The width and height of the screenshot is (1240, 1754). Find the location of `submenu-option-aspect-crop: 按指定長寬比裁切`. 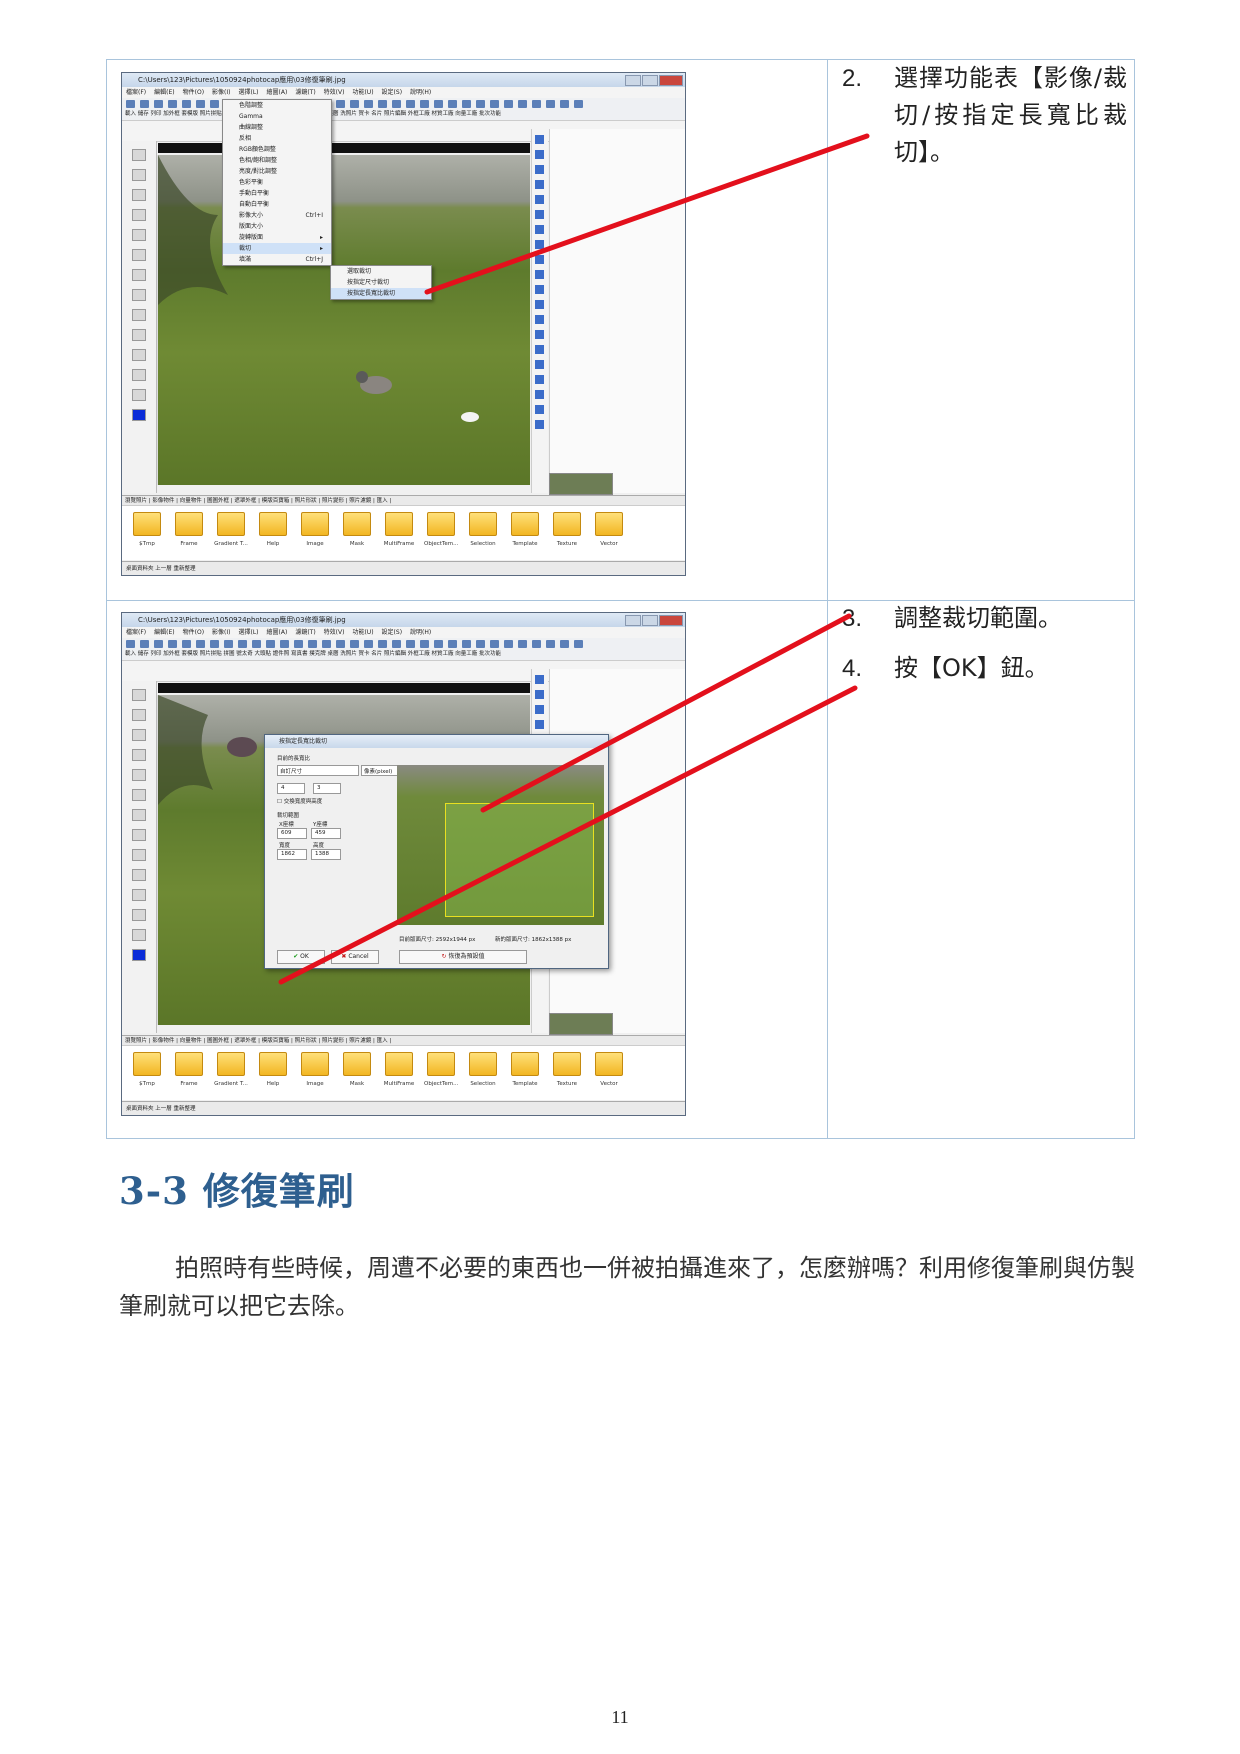

submenu-option-aspect-crop: 按指定長寬比裁切 is located at coordinates (381, 293).